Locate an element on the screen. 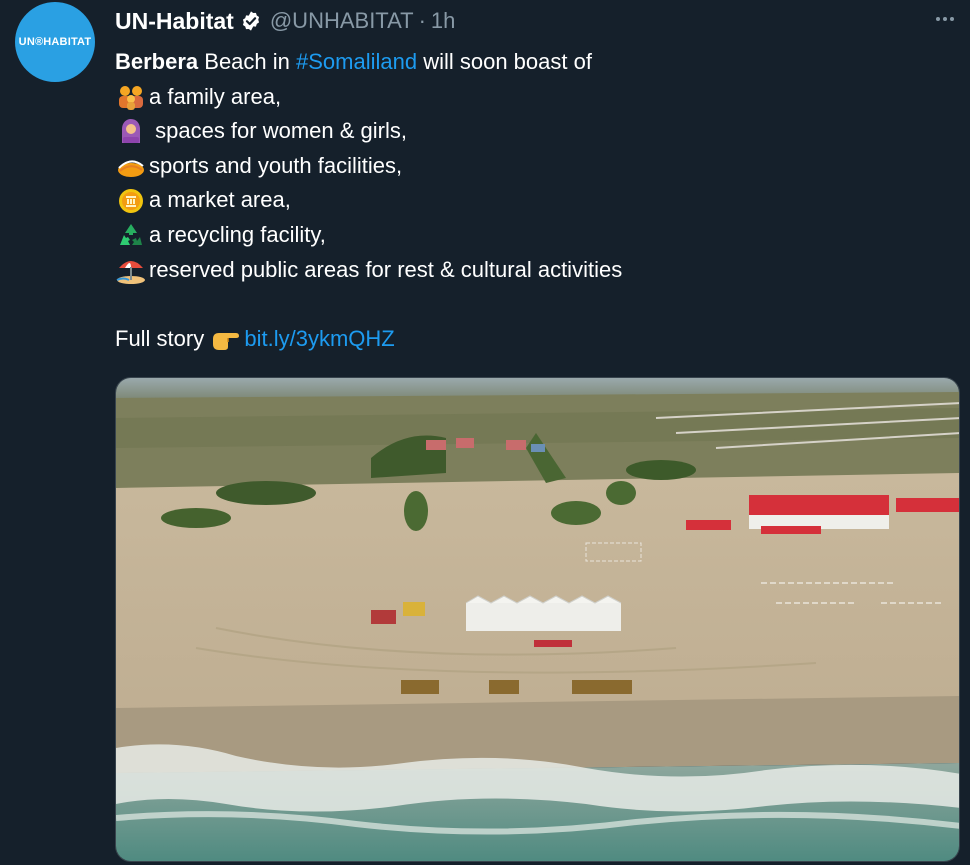  verified-badge-icon is located at coordinates (250, 21).